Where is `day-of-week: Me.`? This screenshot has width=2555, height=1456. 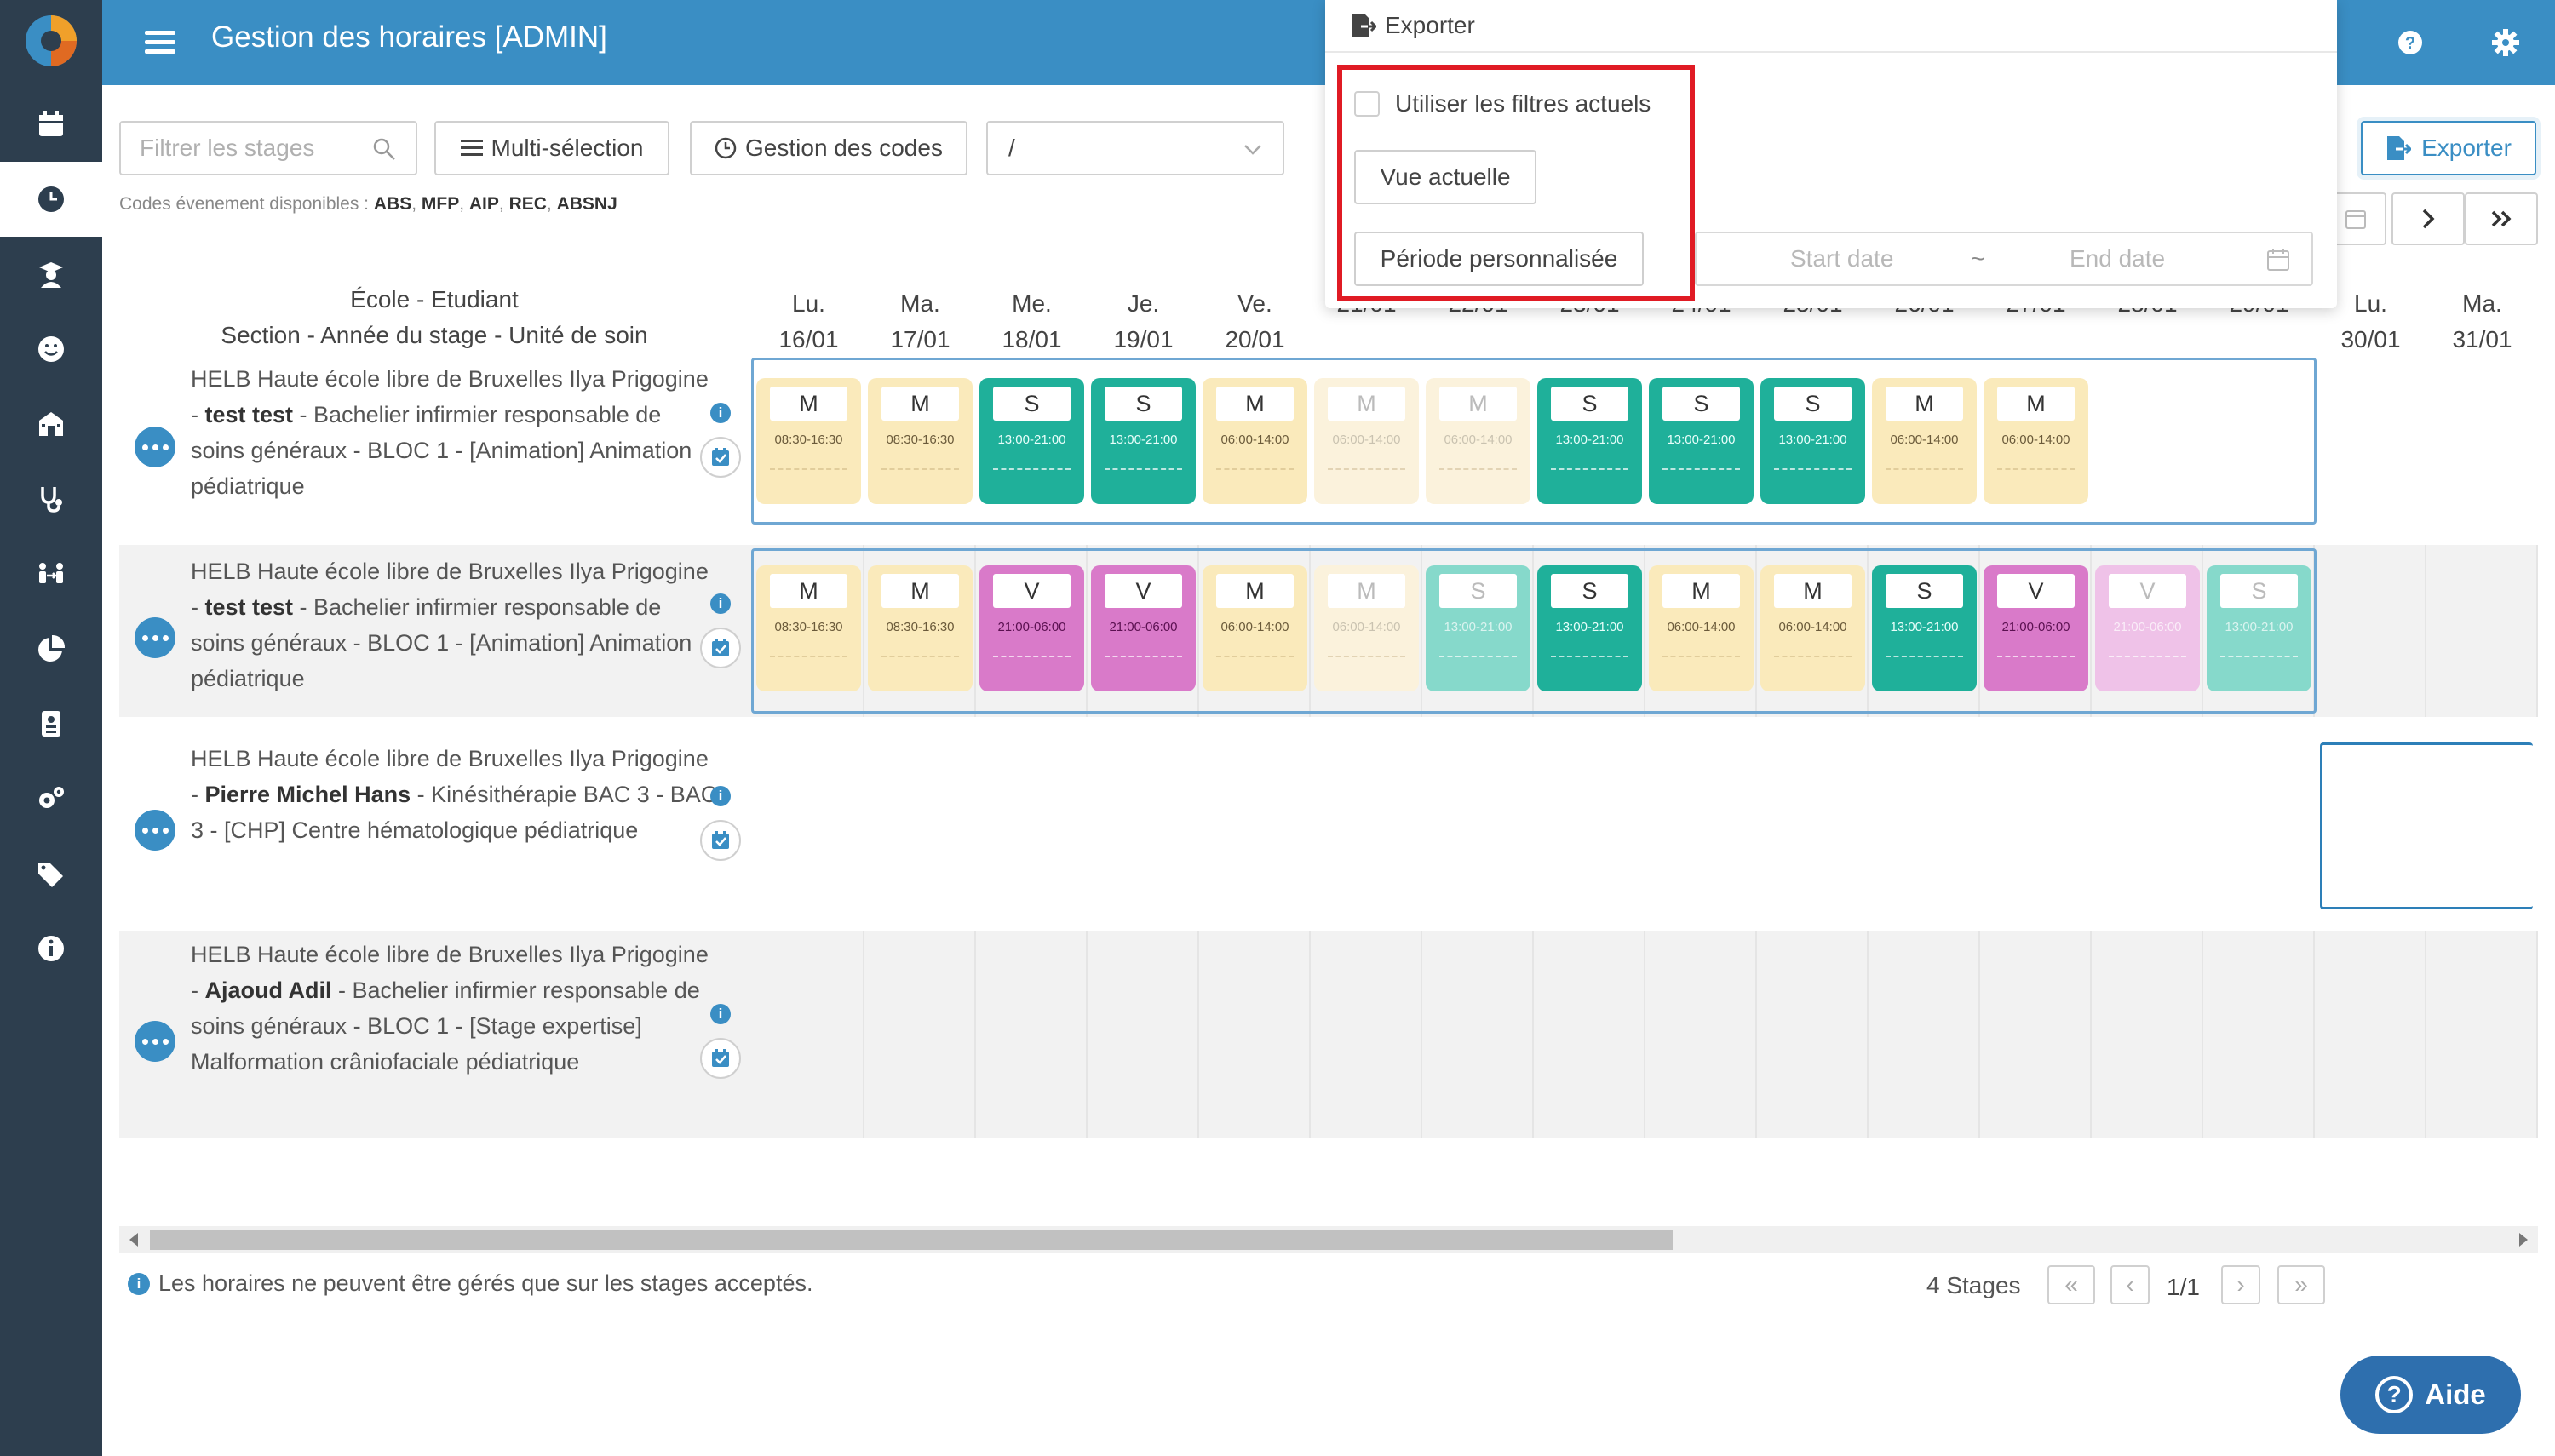 day-of-week: Me. is located at coordinates (1032, 303).